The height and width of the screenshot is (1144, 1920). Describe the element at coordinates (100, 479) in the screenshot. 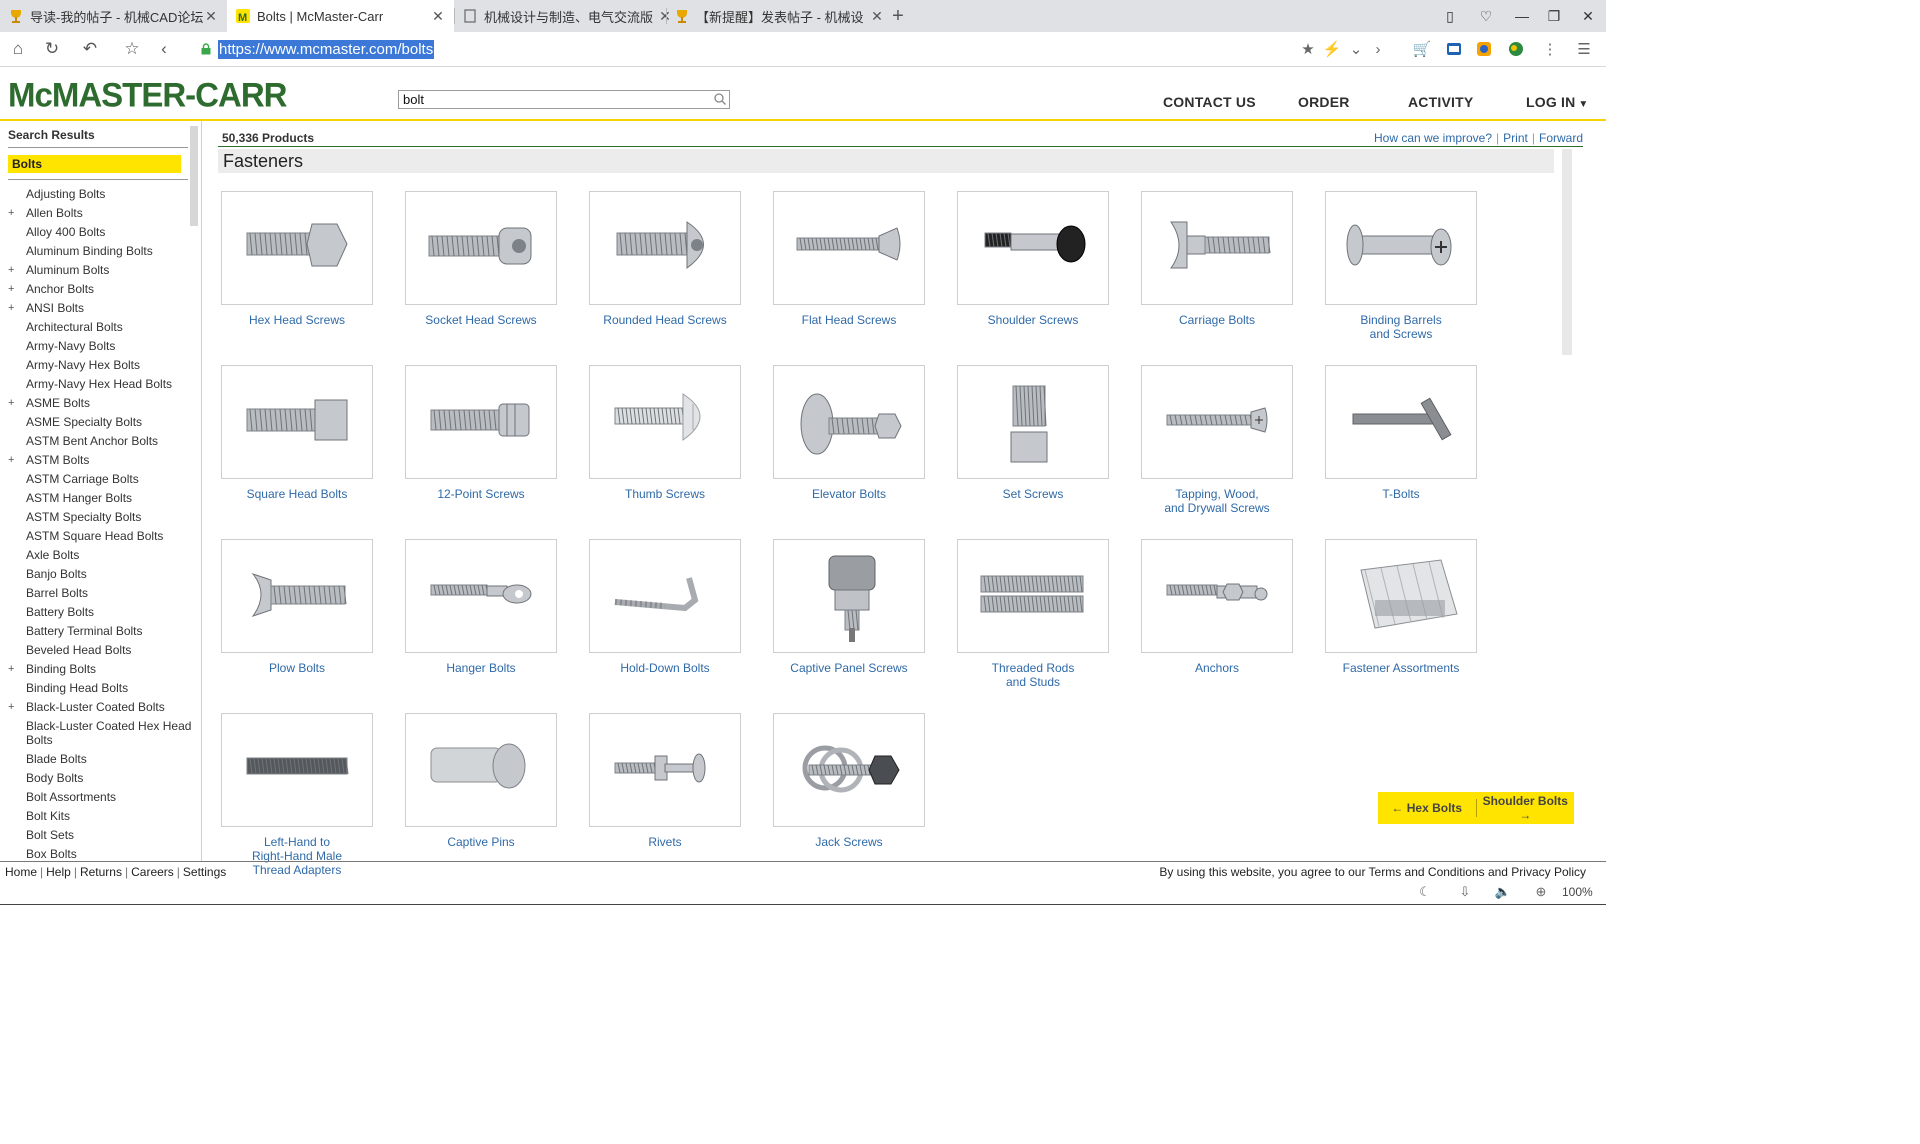

I see `sidebar-item: ASTM Carriage Bolts` at that location.